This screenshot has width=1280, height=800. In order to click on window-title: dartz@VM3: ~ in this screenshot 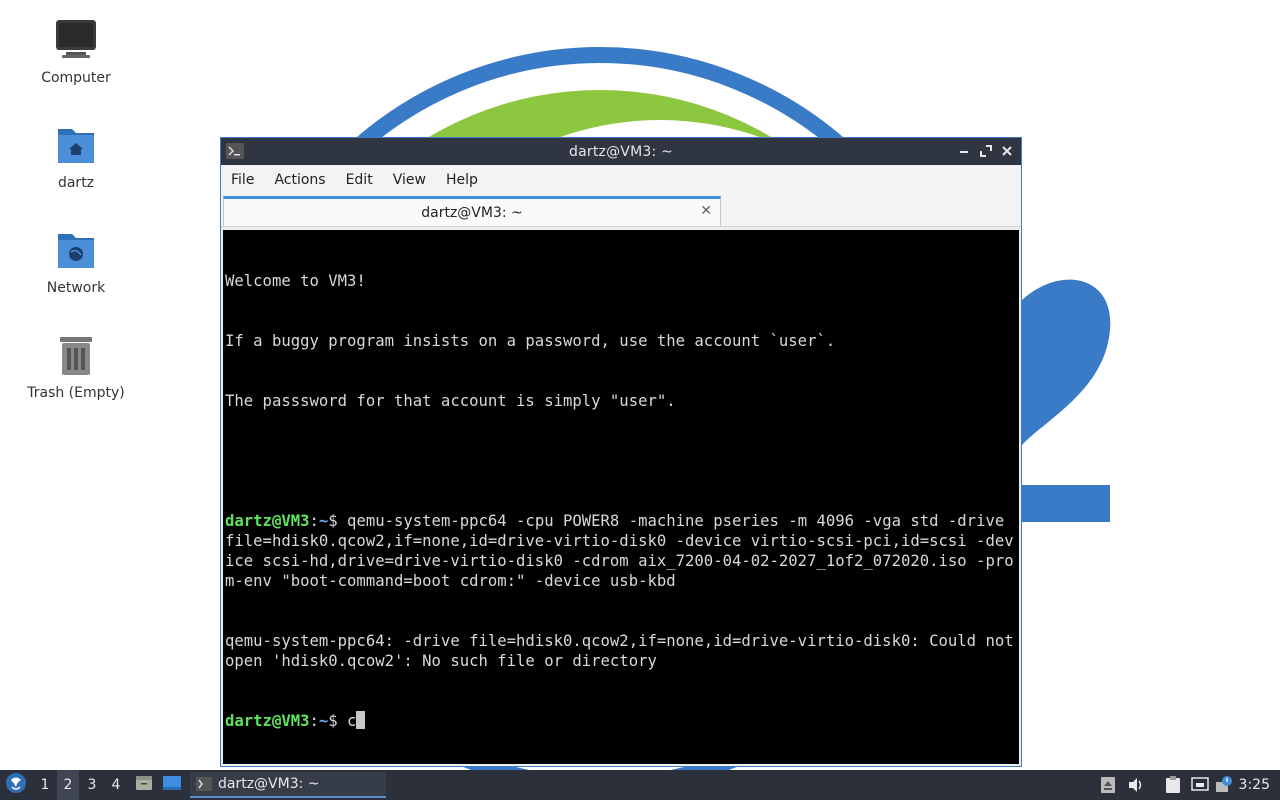, I will do `click(621, 151)`.